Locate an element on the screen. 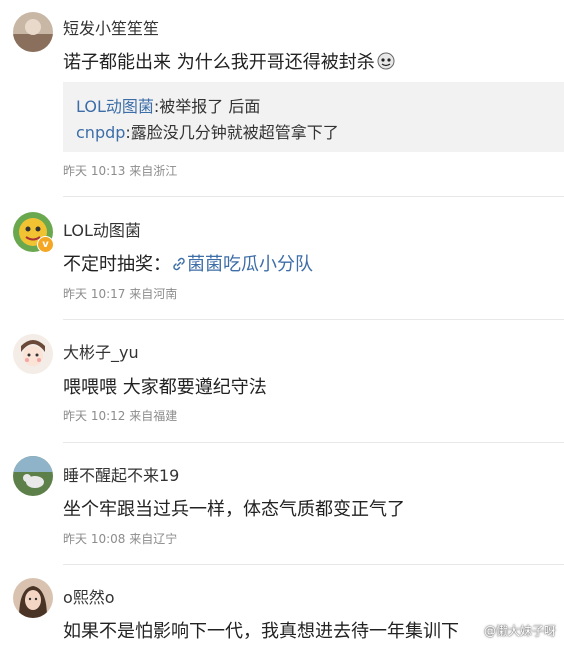 Image resolution: width=564 pixels, height=647 pixels. reply-username: LOL动图菌 is located at coordinates (115, 106).